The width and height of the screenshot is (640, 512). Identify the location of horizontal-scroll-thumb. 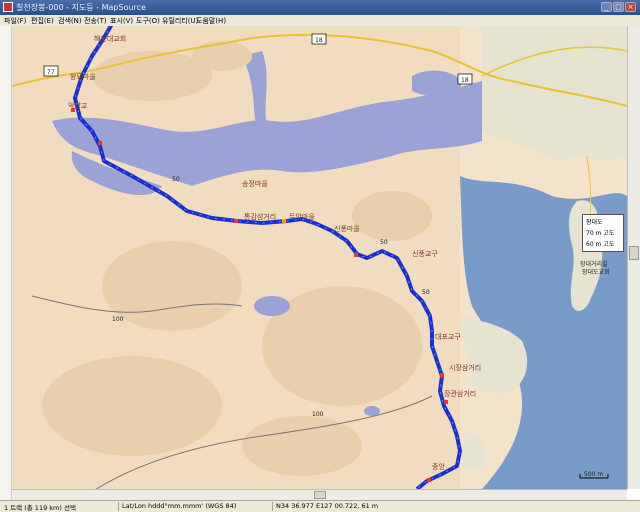
(320, 495).